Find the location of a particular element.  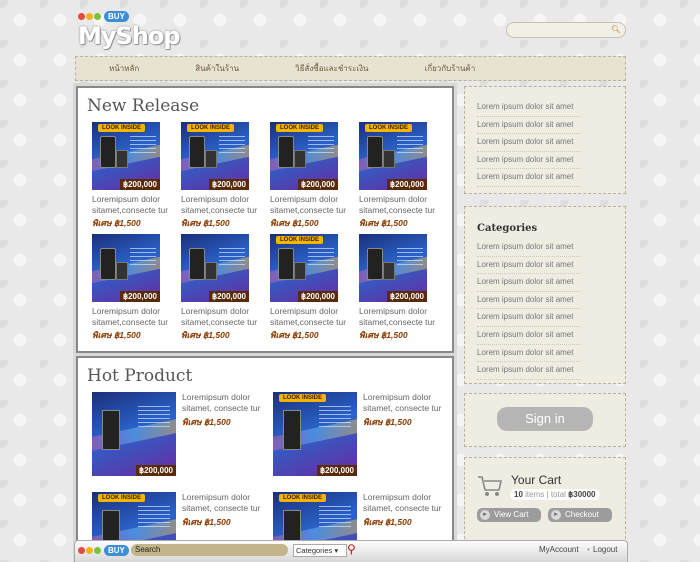

checkout-button: ▸ Checkout is located at coordinates (580, 515).